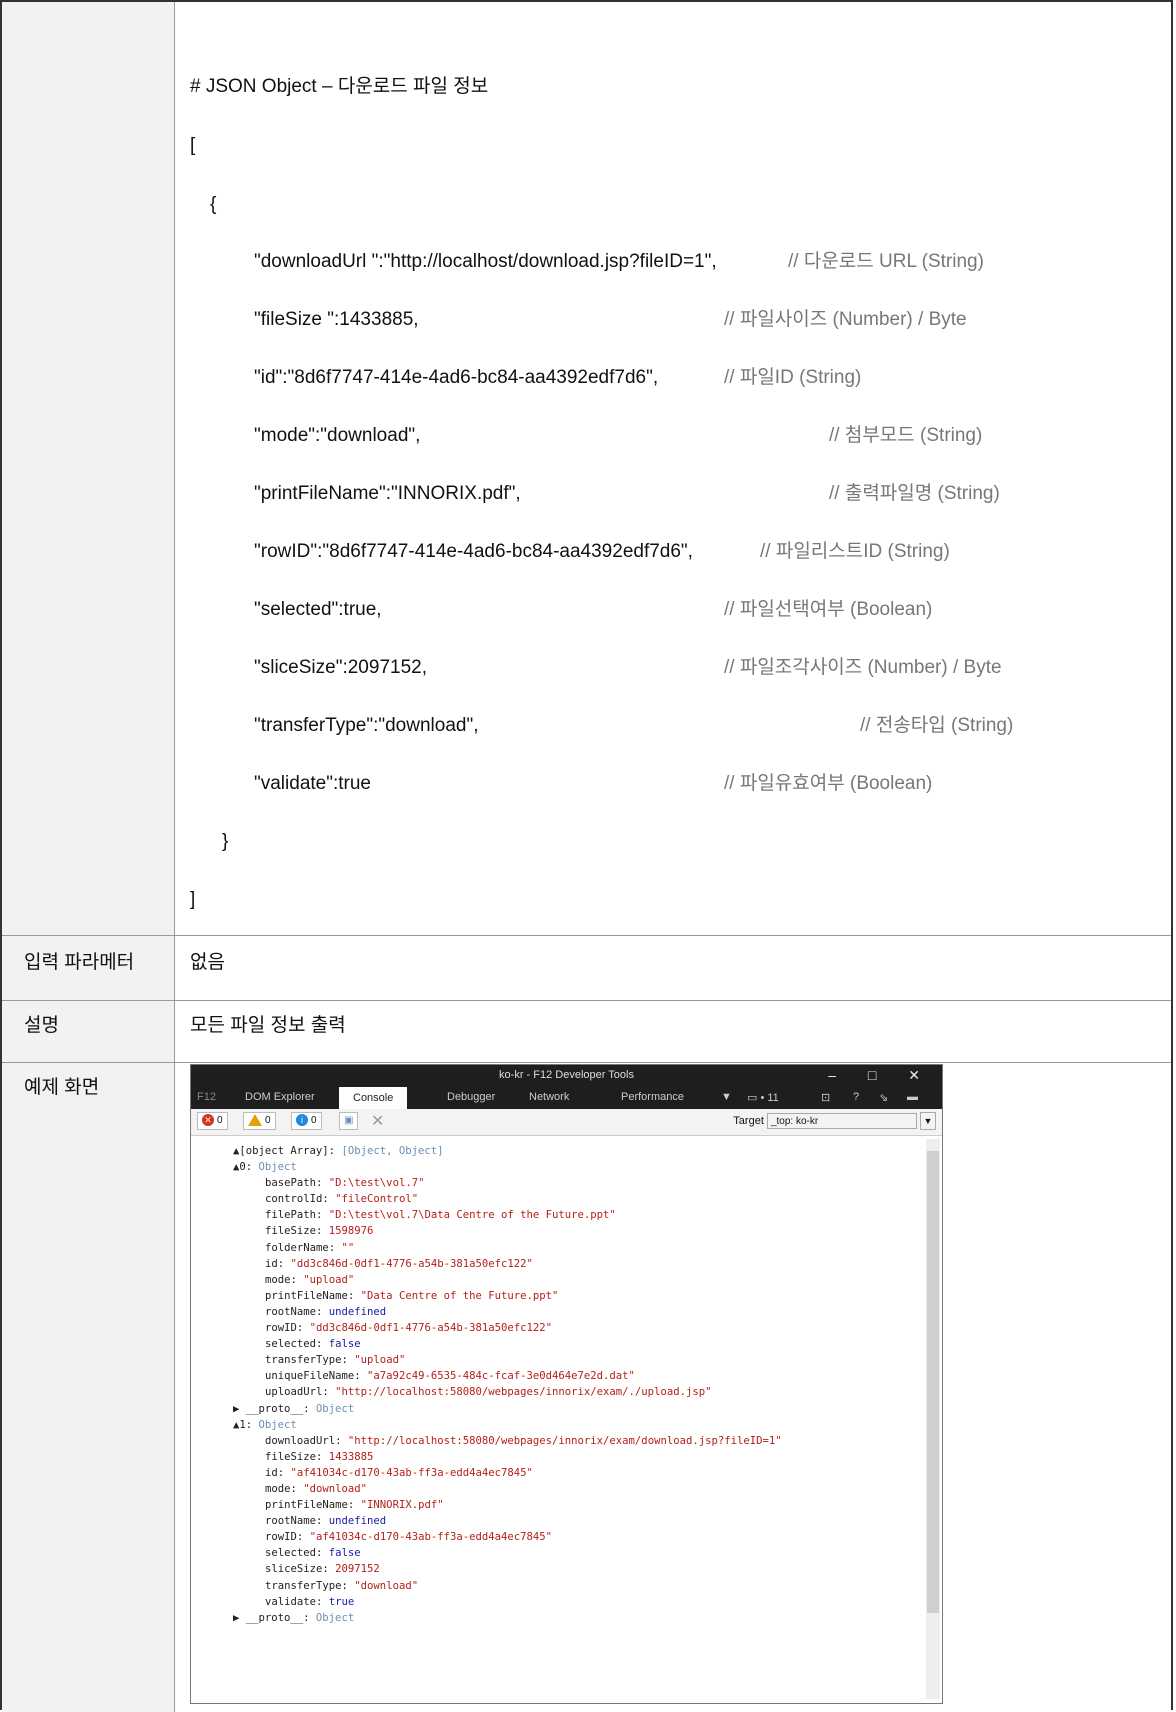 This screenshot has height=1712, width=1176. Describe the element at coordinates (225, 841) in the screenshot. I see `code-close-brace: }` at that location.